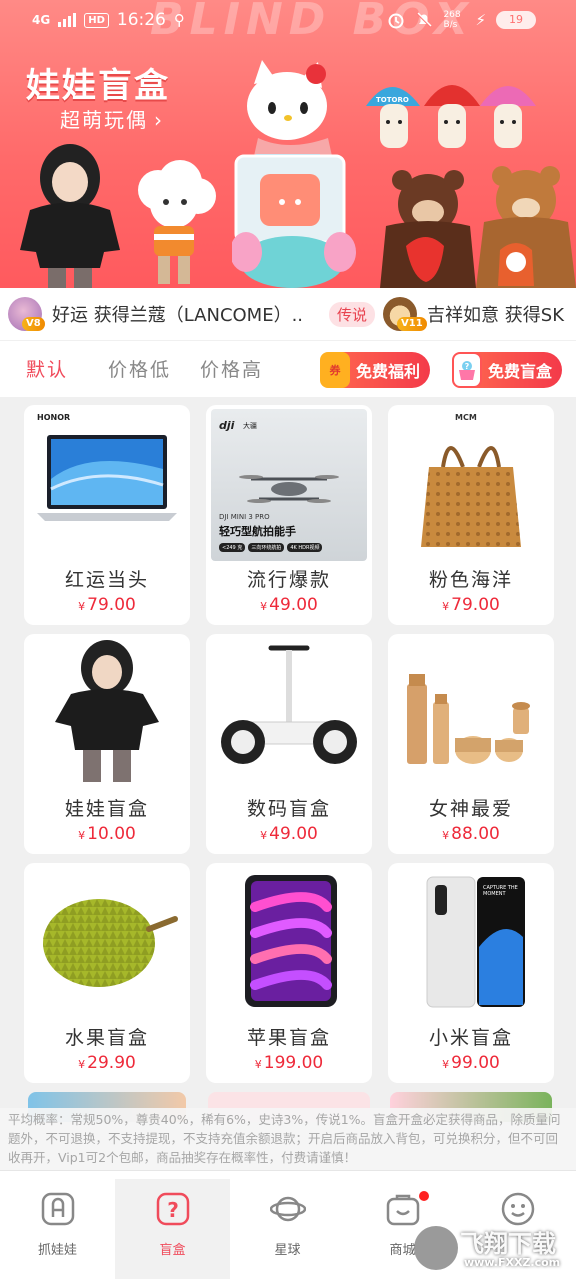 The height and width of the screenshot is (1280, 576). Describe the element at coordinates (172, 1209) in the screenshot. I see `blind-box-icon: ?` at that location.